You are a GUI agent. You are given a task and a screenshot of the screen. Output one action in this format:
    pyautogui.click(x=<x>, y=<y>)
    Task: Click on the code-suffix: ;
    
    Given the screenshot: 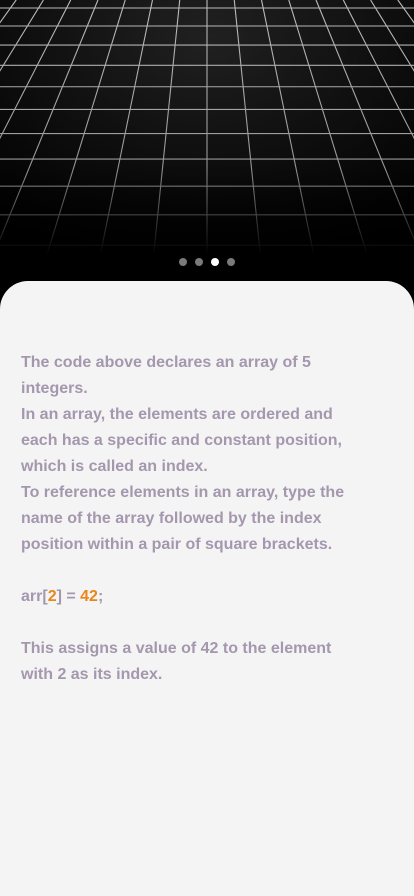 What is the action you would take?
    pyautogui.click(x=100, y=596)
    